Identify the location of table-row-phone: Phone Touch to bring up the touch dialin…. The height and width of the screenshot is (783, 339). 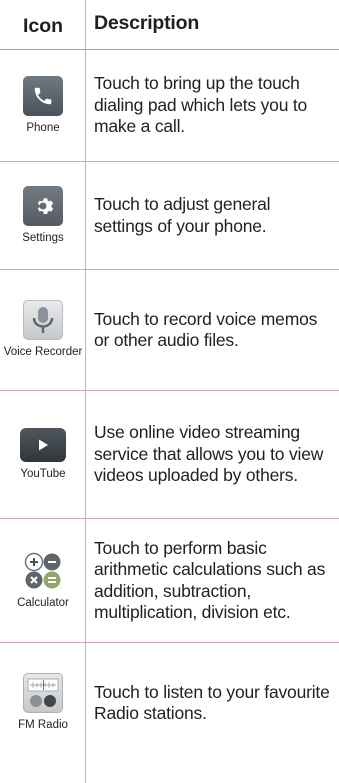
(169, 106).